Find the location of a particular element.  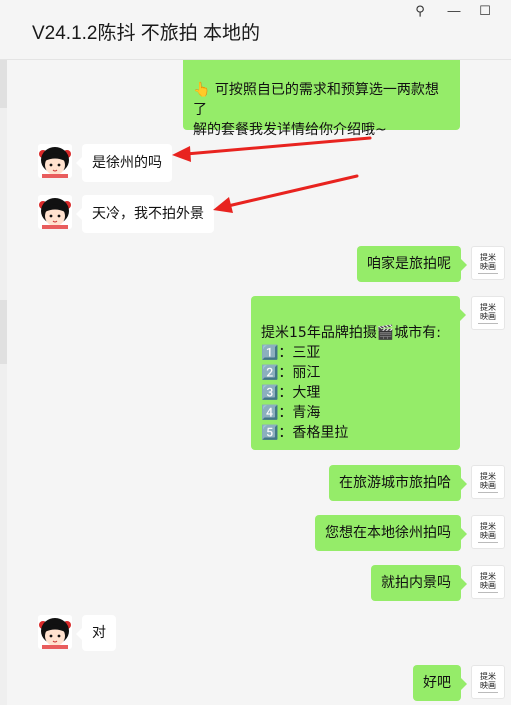

maximize-icon: ☐ is located at coordinates (485, 11).